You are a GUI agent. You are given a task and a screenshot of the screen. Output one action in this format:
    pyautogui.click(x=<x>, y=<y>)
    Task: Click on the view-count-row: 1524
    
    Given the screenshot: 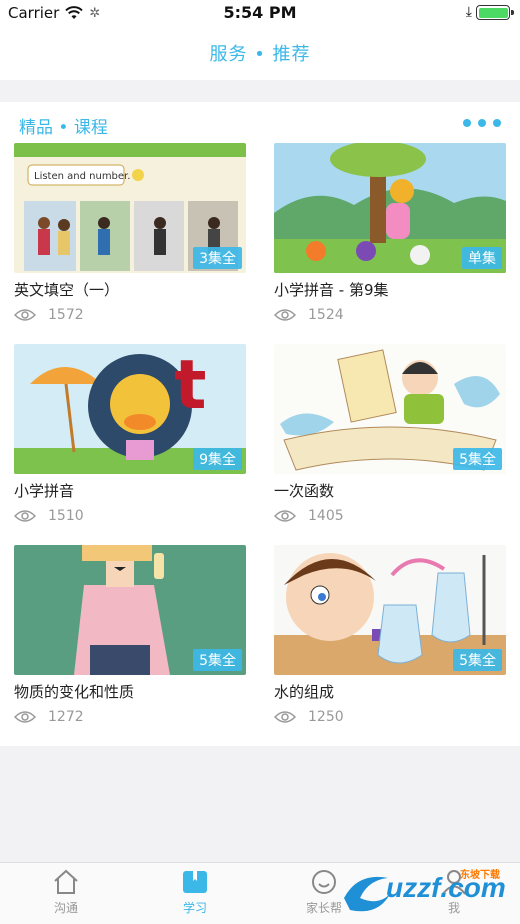 What is the action you would take?
    pyautogui.click(x=390, y=315)
    